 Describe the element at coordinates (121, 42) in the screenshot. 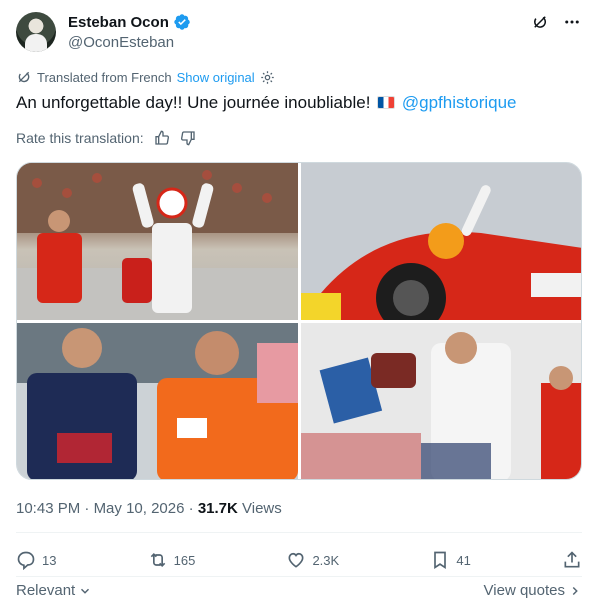

I see `author-handle: @OconEsteban` at that location.